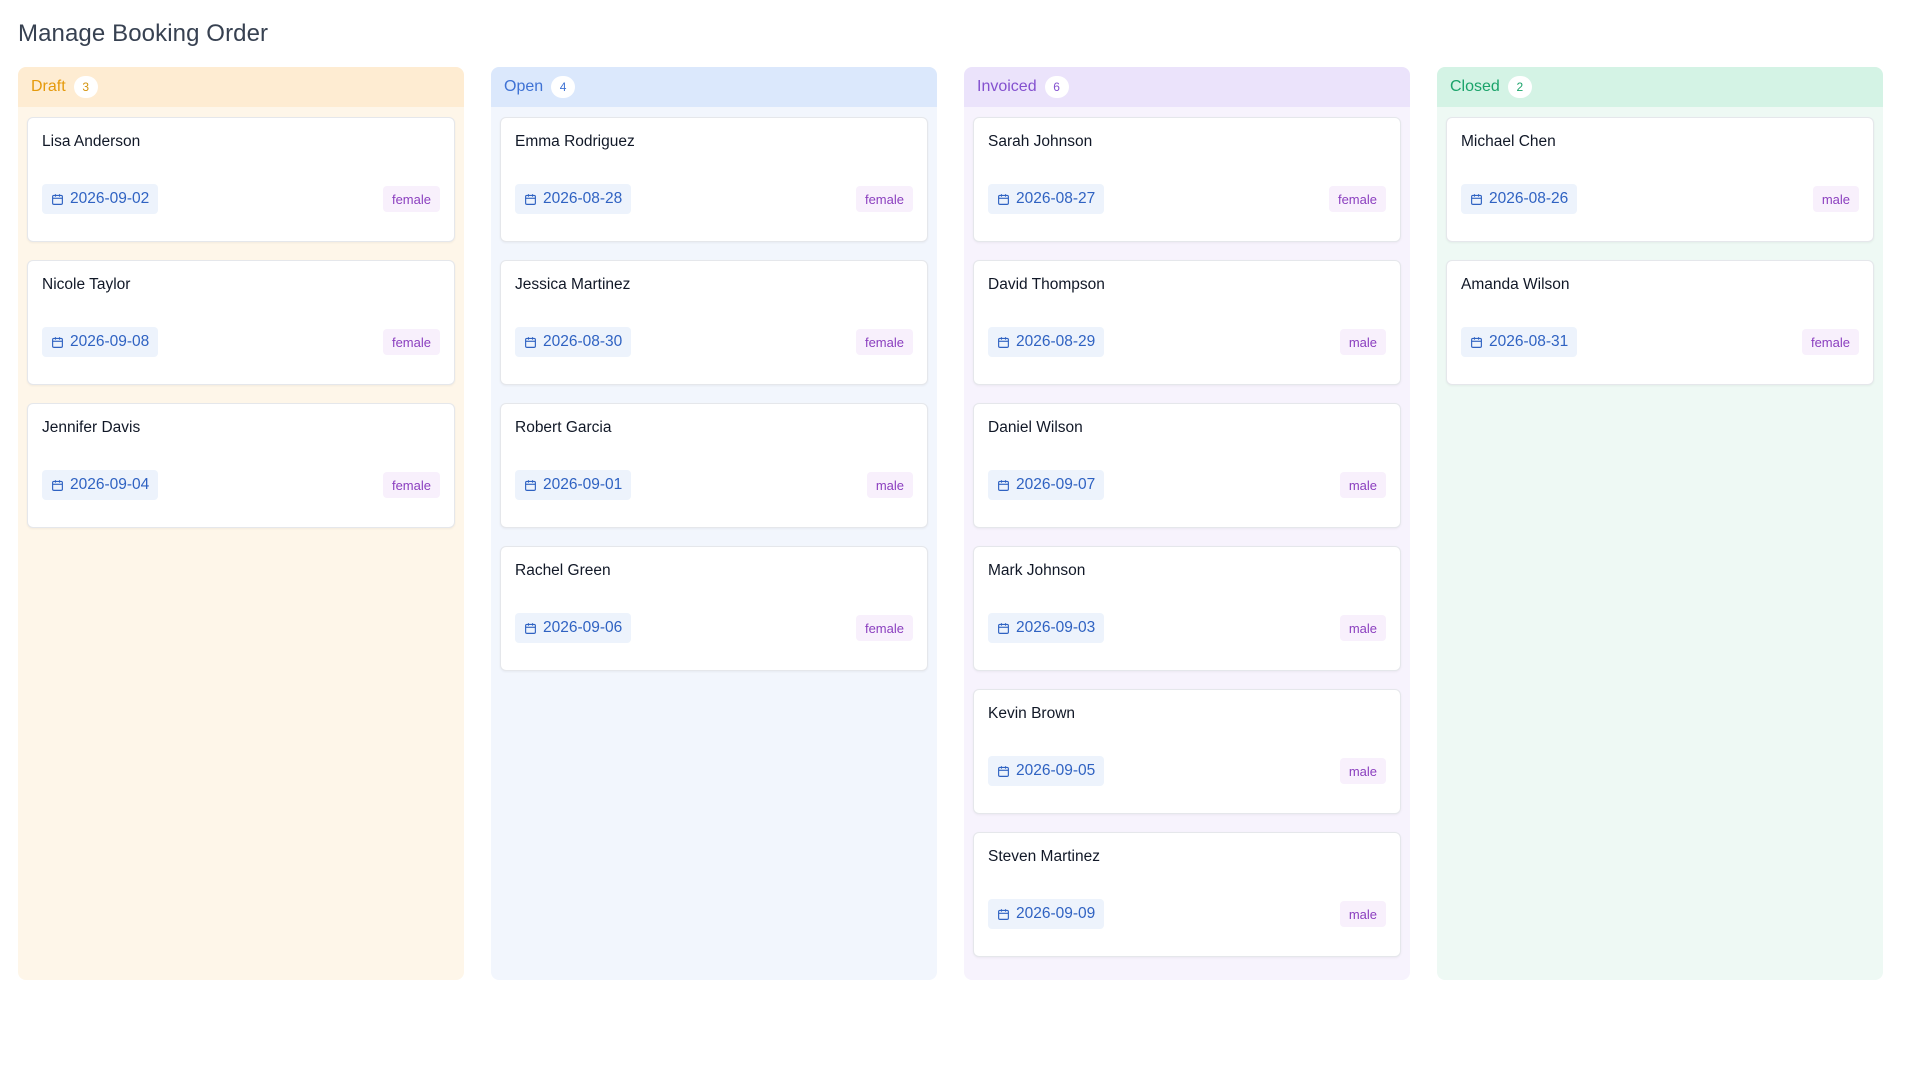  I want to click on booking-date-chip: 2026-08-28, so click(573, 199).